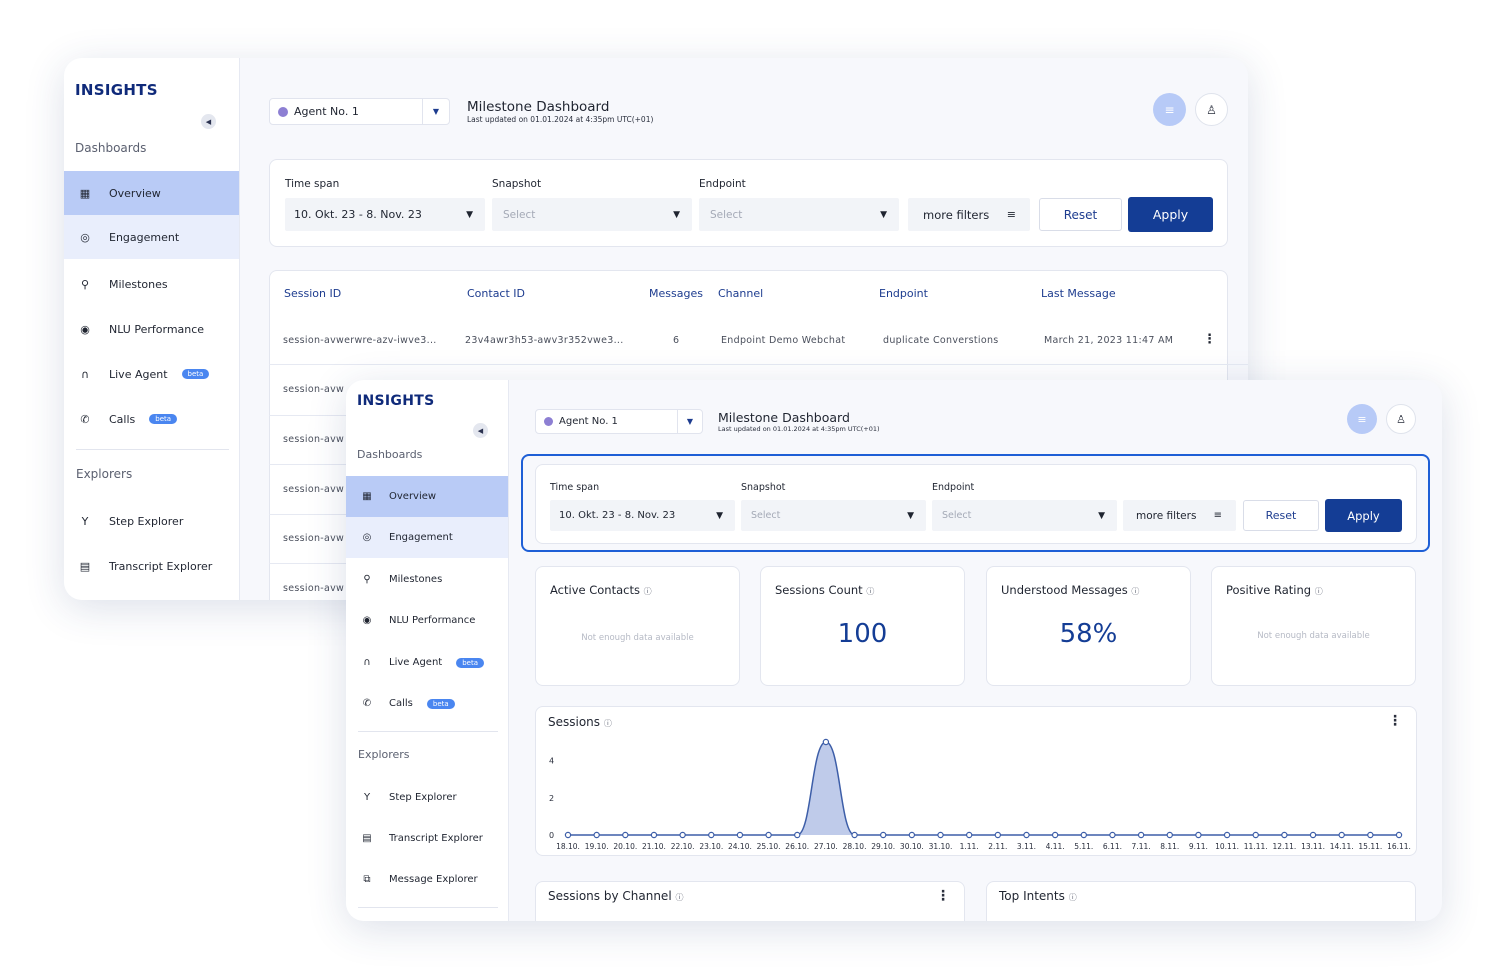 This screenshot has height=979, width=1506. I want to click on card-title: Sessions by Channel ⓘ, so click(616, 896).